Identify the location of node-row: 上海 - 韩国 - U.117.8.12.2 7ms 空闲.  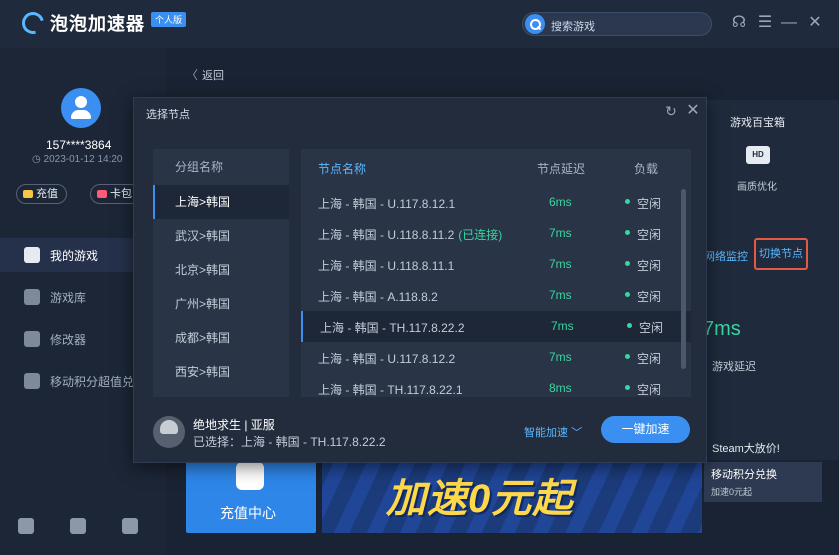
(496, 357).